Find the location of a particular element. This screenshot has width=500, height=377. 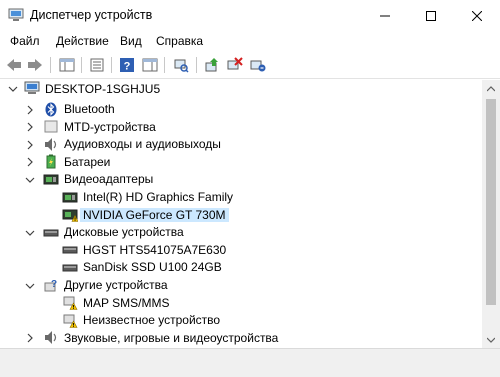

tree-item-label: MAP SMS/MMS is located at coordinates (126, 302).